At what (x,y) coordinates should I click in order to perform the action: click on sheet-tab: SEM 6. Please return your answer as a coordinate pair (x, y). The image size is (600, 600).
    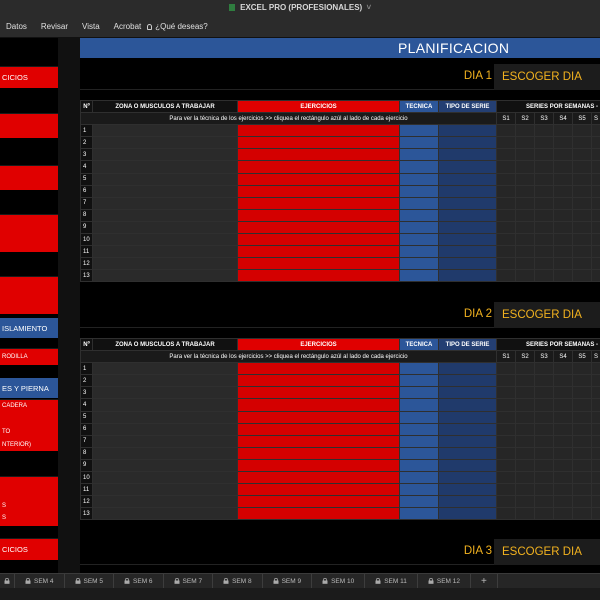
    Looking at the image, I should click on (139, 581).